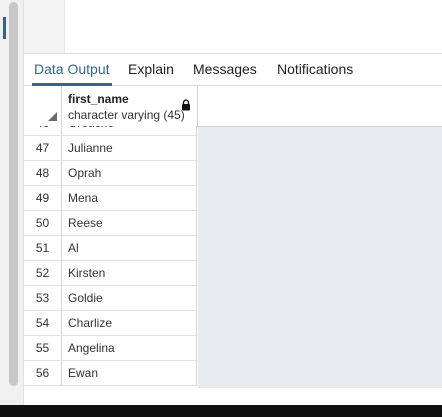 The image size is (442, 417). I want to click on cell-first-name: Angelina, so click(129, 348).